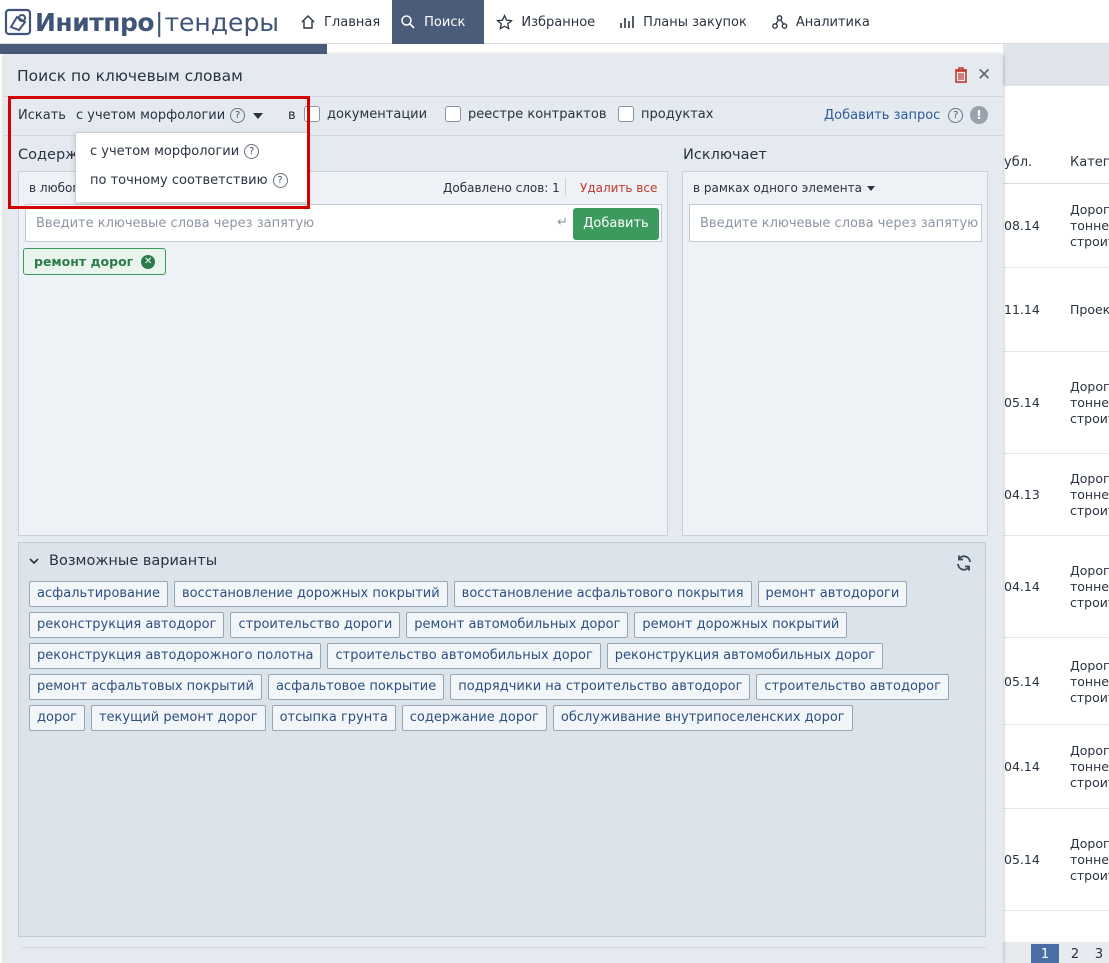 This screenshot has width=1109, height=963. What do you see at coordinates (127, 625) in the screenshot?
I see `suggestion-chip: реконструкция автодорог` at bounding box center [127, 625].